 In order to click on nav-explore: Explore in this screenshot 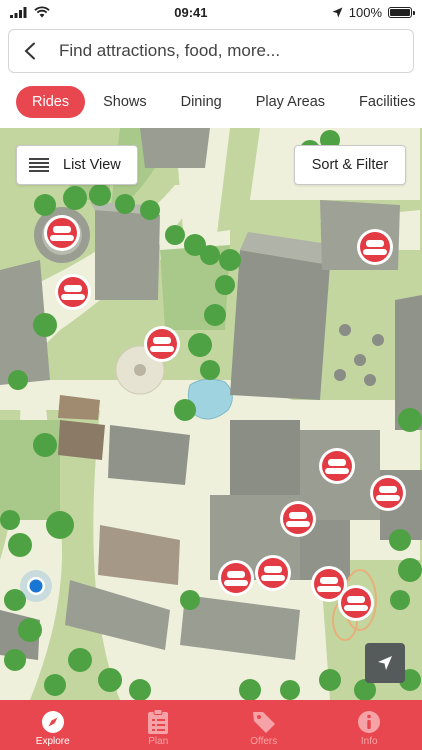, I will do `click(53, 725)`.